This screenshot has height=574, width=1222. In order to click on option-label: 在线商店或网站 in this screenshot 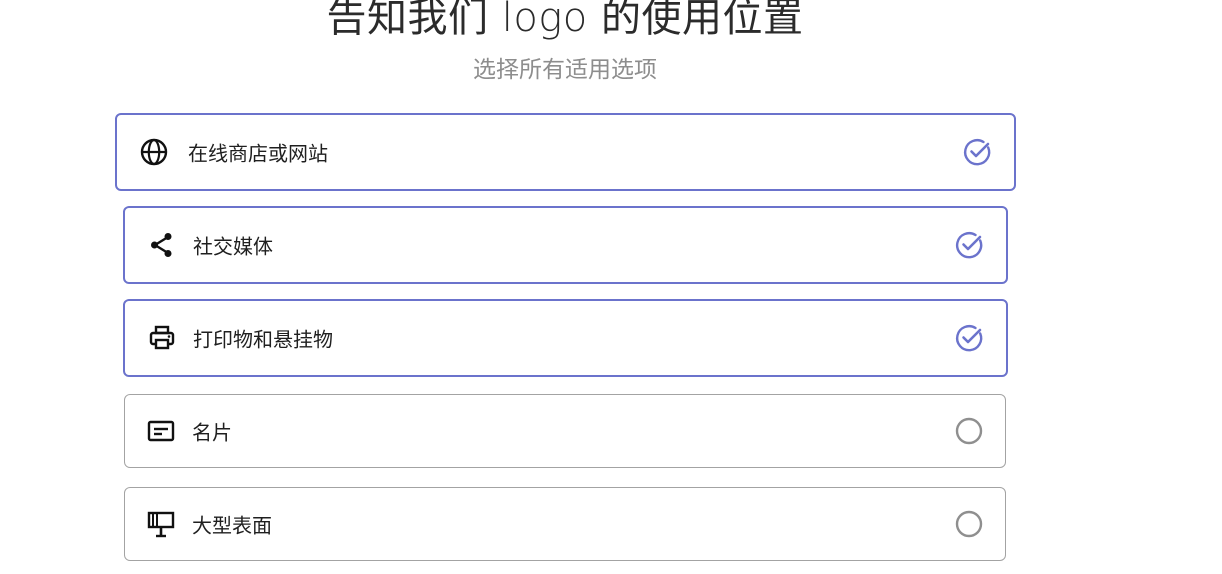, I will do `click(258, 153)`.